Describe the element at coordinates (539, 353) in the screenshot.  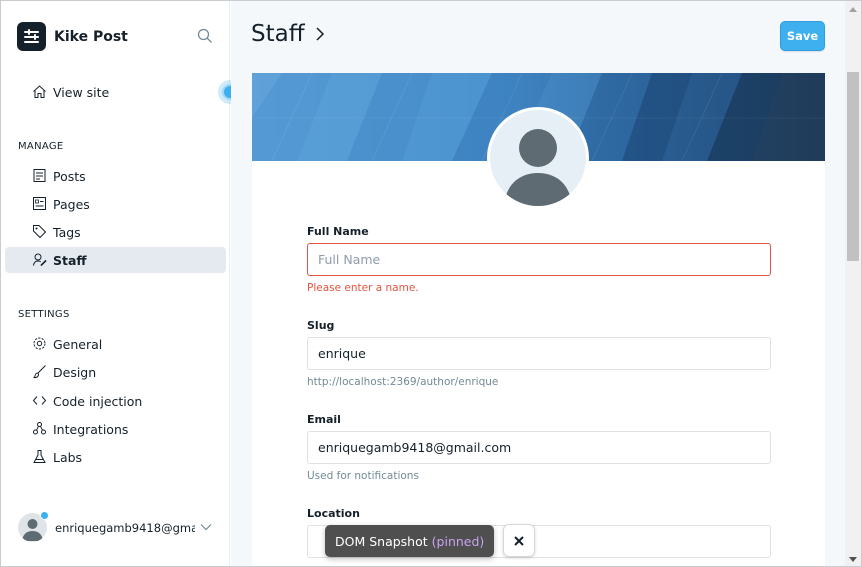
I see `slug-input: enrique` at that location.